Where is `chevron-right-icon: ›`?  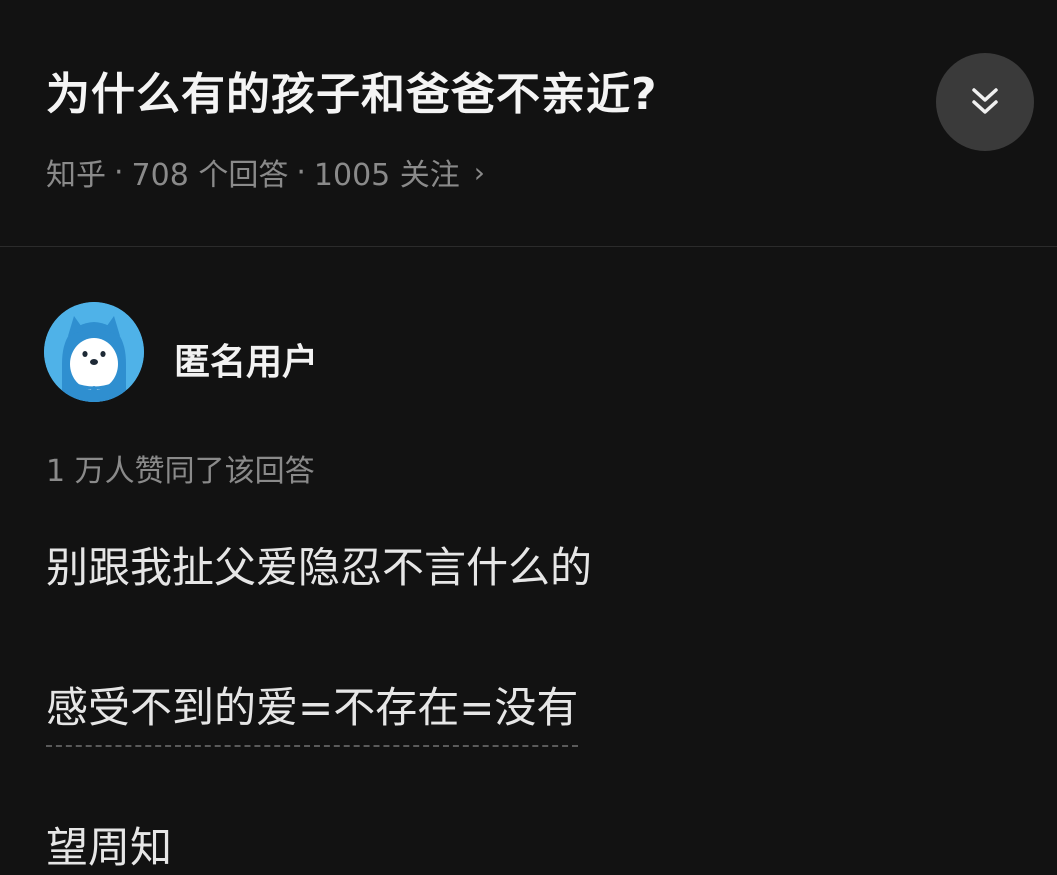 chevron-right-icon: › is located at coordinates (479, 172).